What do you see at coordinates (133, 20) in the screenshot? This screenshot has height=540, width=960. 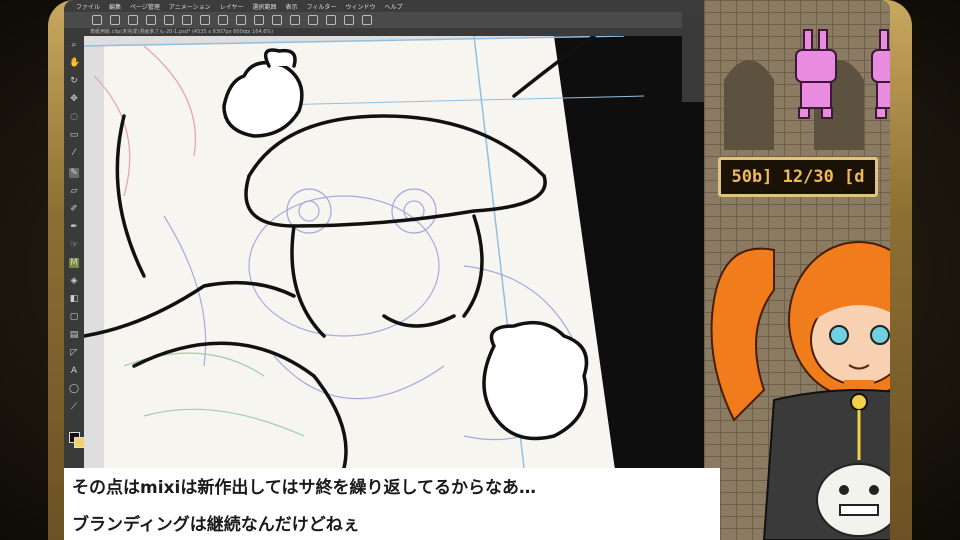 I see `save-icon` at bounding box center [133, 20].